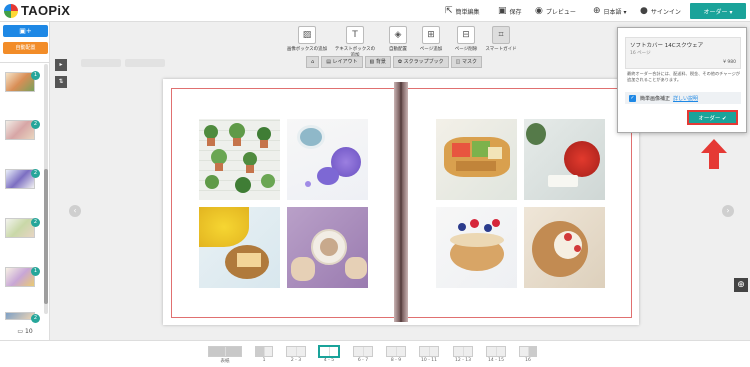  What do you see at coordinates (728, 211) in the screenshot?
I see `next-page-arrow: ›` at bounding box center [728, 211].